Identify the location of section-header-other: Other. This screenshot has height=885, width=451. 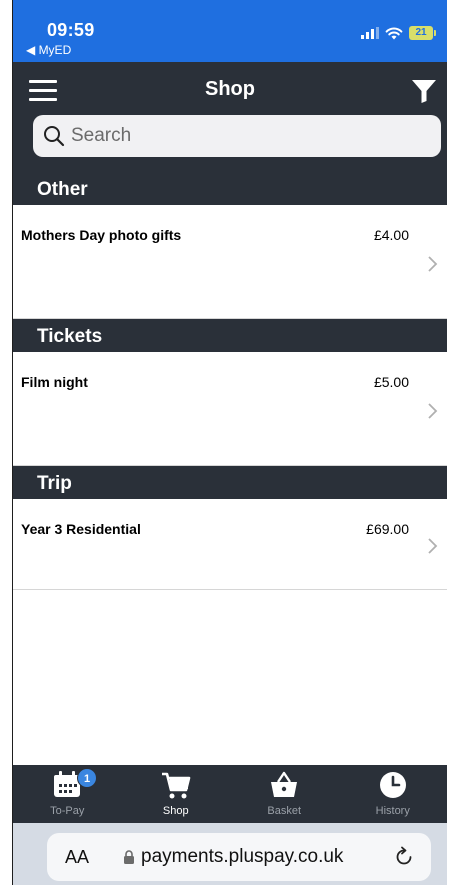
(230, 188).